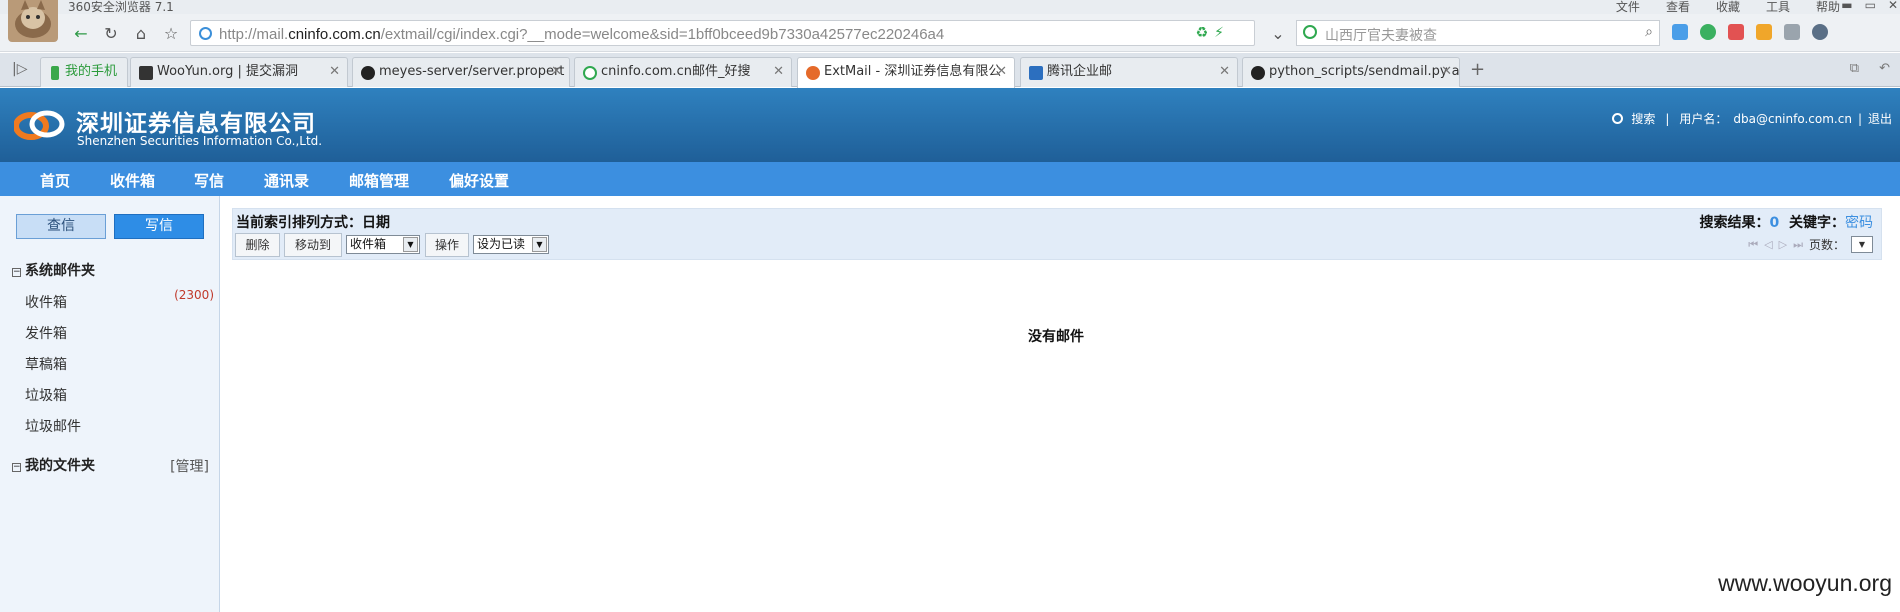  I want to click on menu-tools: 工具, so click(1778, 7).